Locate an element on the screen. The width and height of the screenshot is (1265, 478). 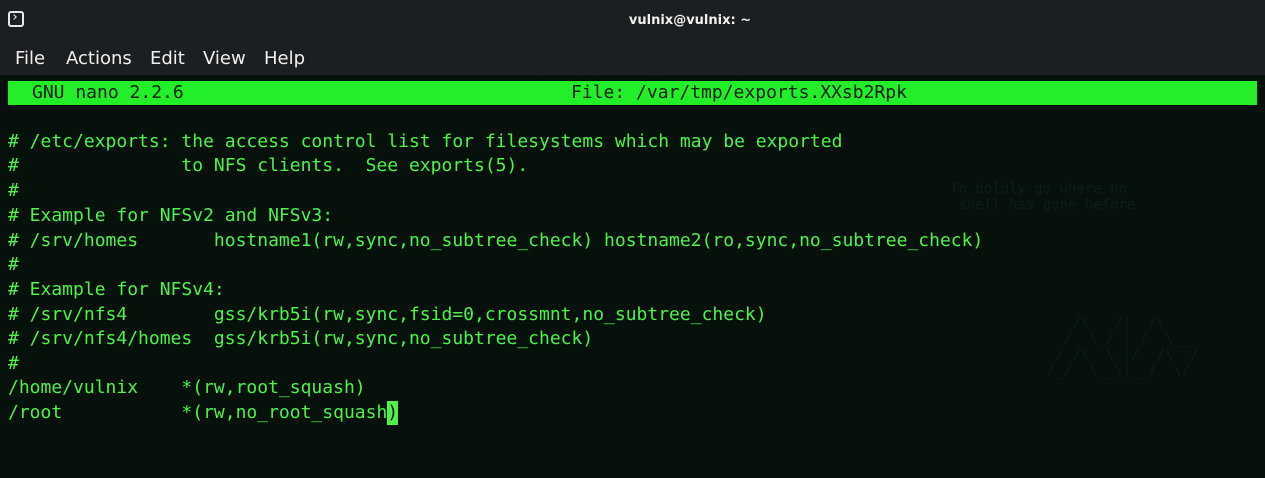
menu-edit: Edit is located at coordinates (167, 58).